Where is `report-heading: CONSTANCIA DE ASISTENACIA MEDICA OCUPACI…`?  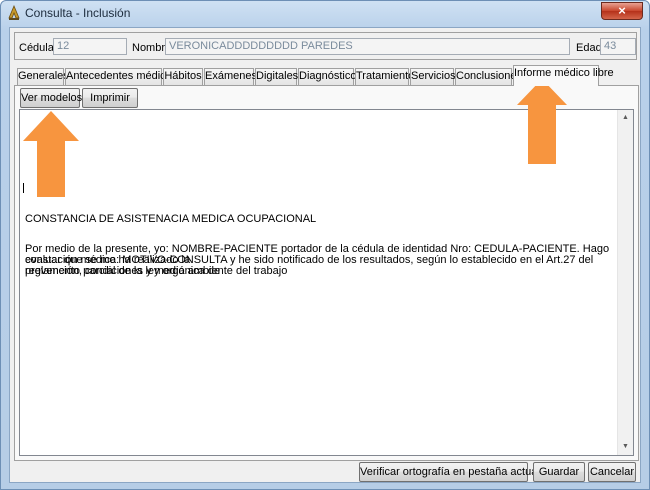
report-heading: CONSTANCIA DE ASISTENACIA MEDICA OCUPACI… is located at coordinates (171, 219).